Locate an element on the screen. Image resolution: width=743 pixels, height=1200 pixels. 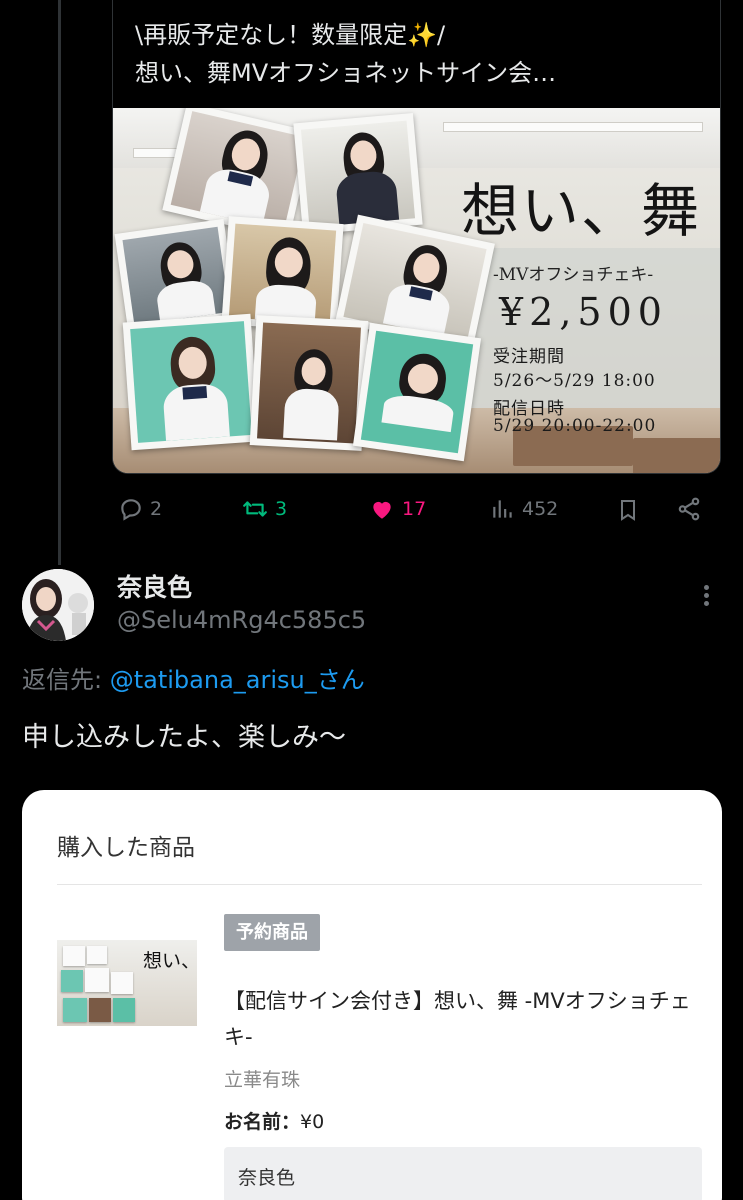
like-count: 17 is located at coordinates (414, 509).